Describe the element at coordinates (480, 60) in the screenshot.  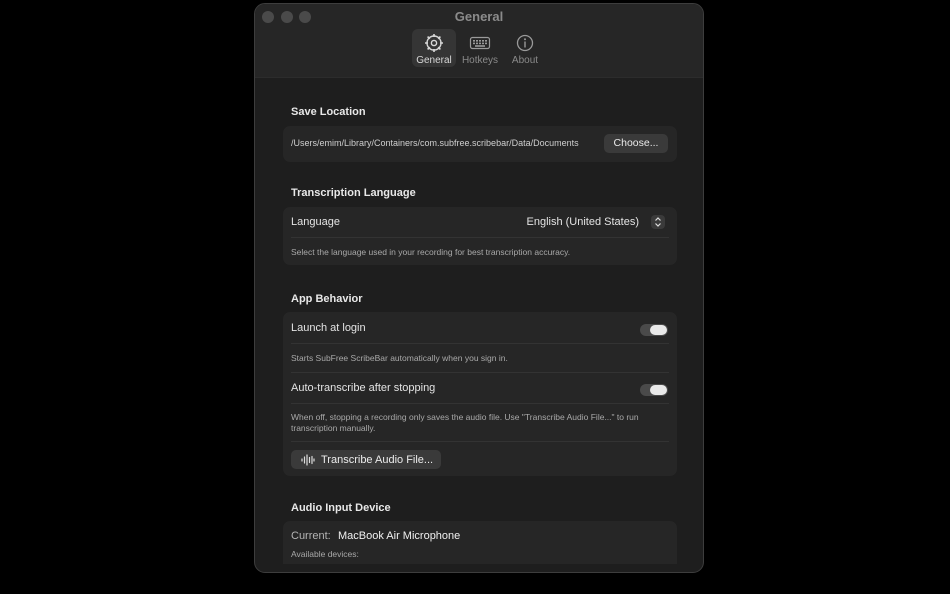
I see `tab-hotkeys-label: Hotkeys` at that location.